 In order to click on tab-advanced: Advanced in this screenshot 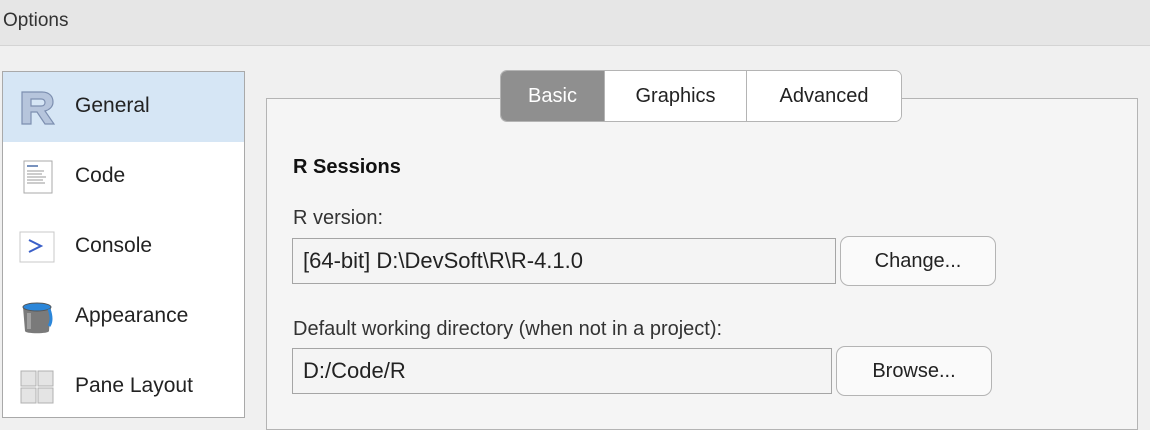, I will do `click(824, 96)`.